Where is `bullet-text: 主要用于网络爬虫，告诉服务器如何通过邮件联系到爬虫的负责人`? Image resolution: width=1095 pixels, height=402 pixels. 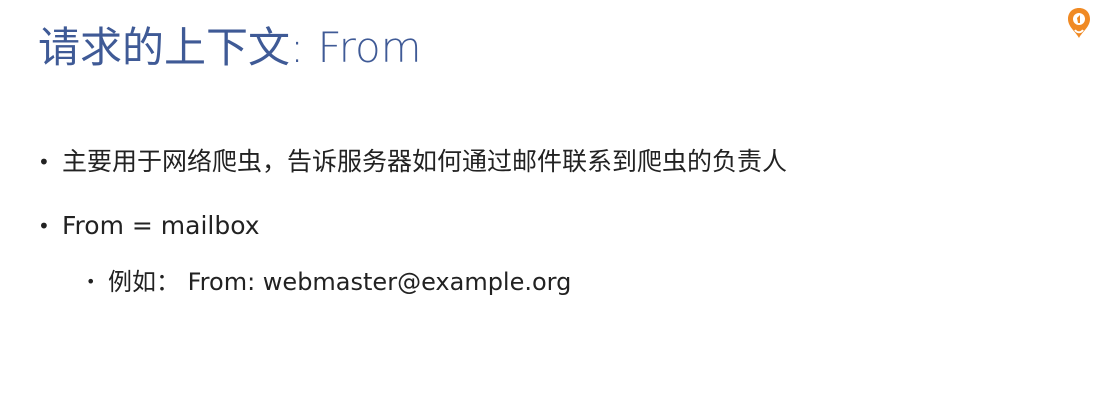 bullet-text: 主要用于网络爬虫，告诉服务器如何通过邮件联系到爬虫的负责人 is located at coordinates (425, 161).